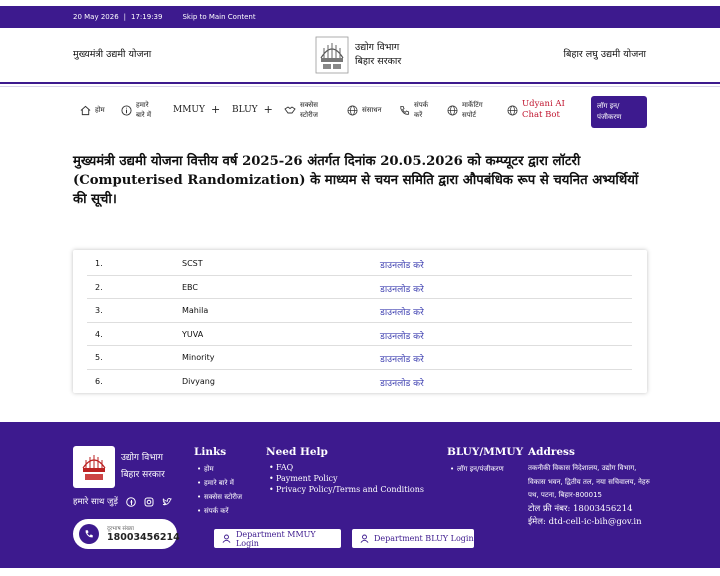  Describe the element at coordinates (126, 110) in the screenshot. I see `info-icon` at that location.